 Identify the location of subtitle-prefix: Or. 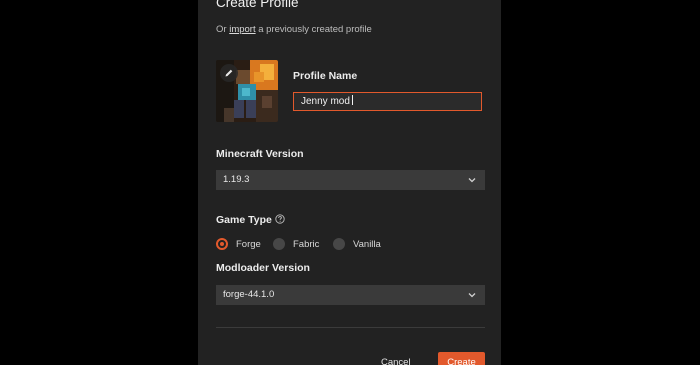
(223, 29).